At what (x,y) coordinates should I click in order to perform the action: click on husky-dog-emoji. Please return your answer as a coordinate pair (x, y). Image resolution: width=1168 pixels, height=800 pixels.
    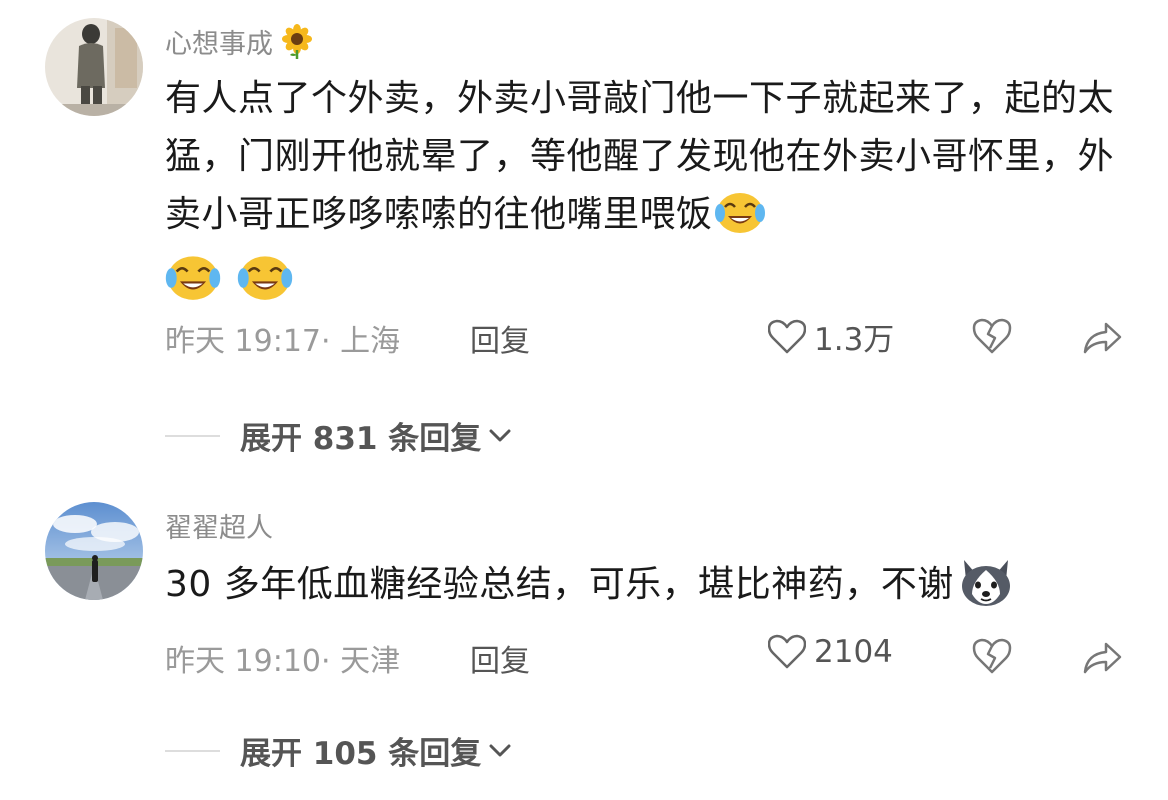
    Looking at the image, I should click on (985, 583).